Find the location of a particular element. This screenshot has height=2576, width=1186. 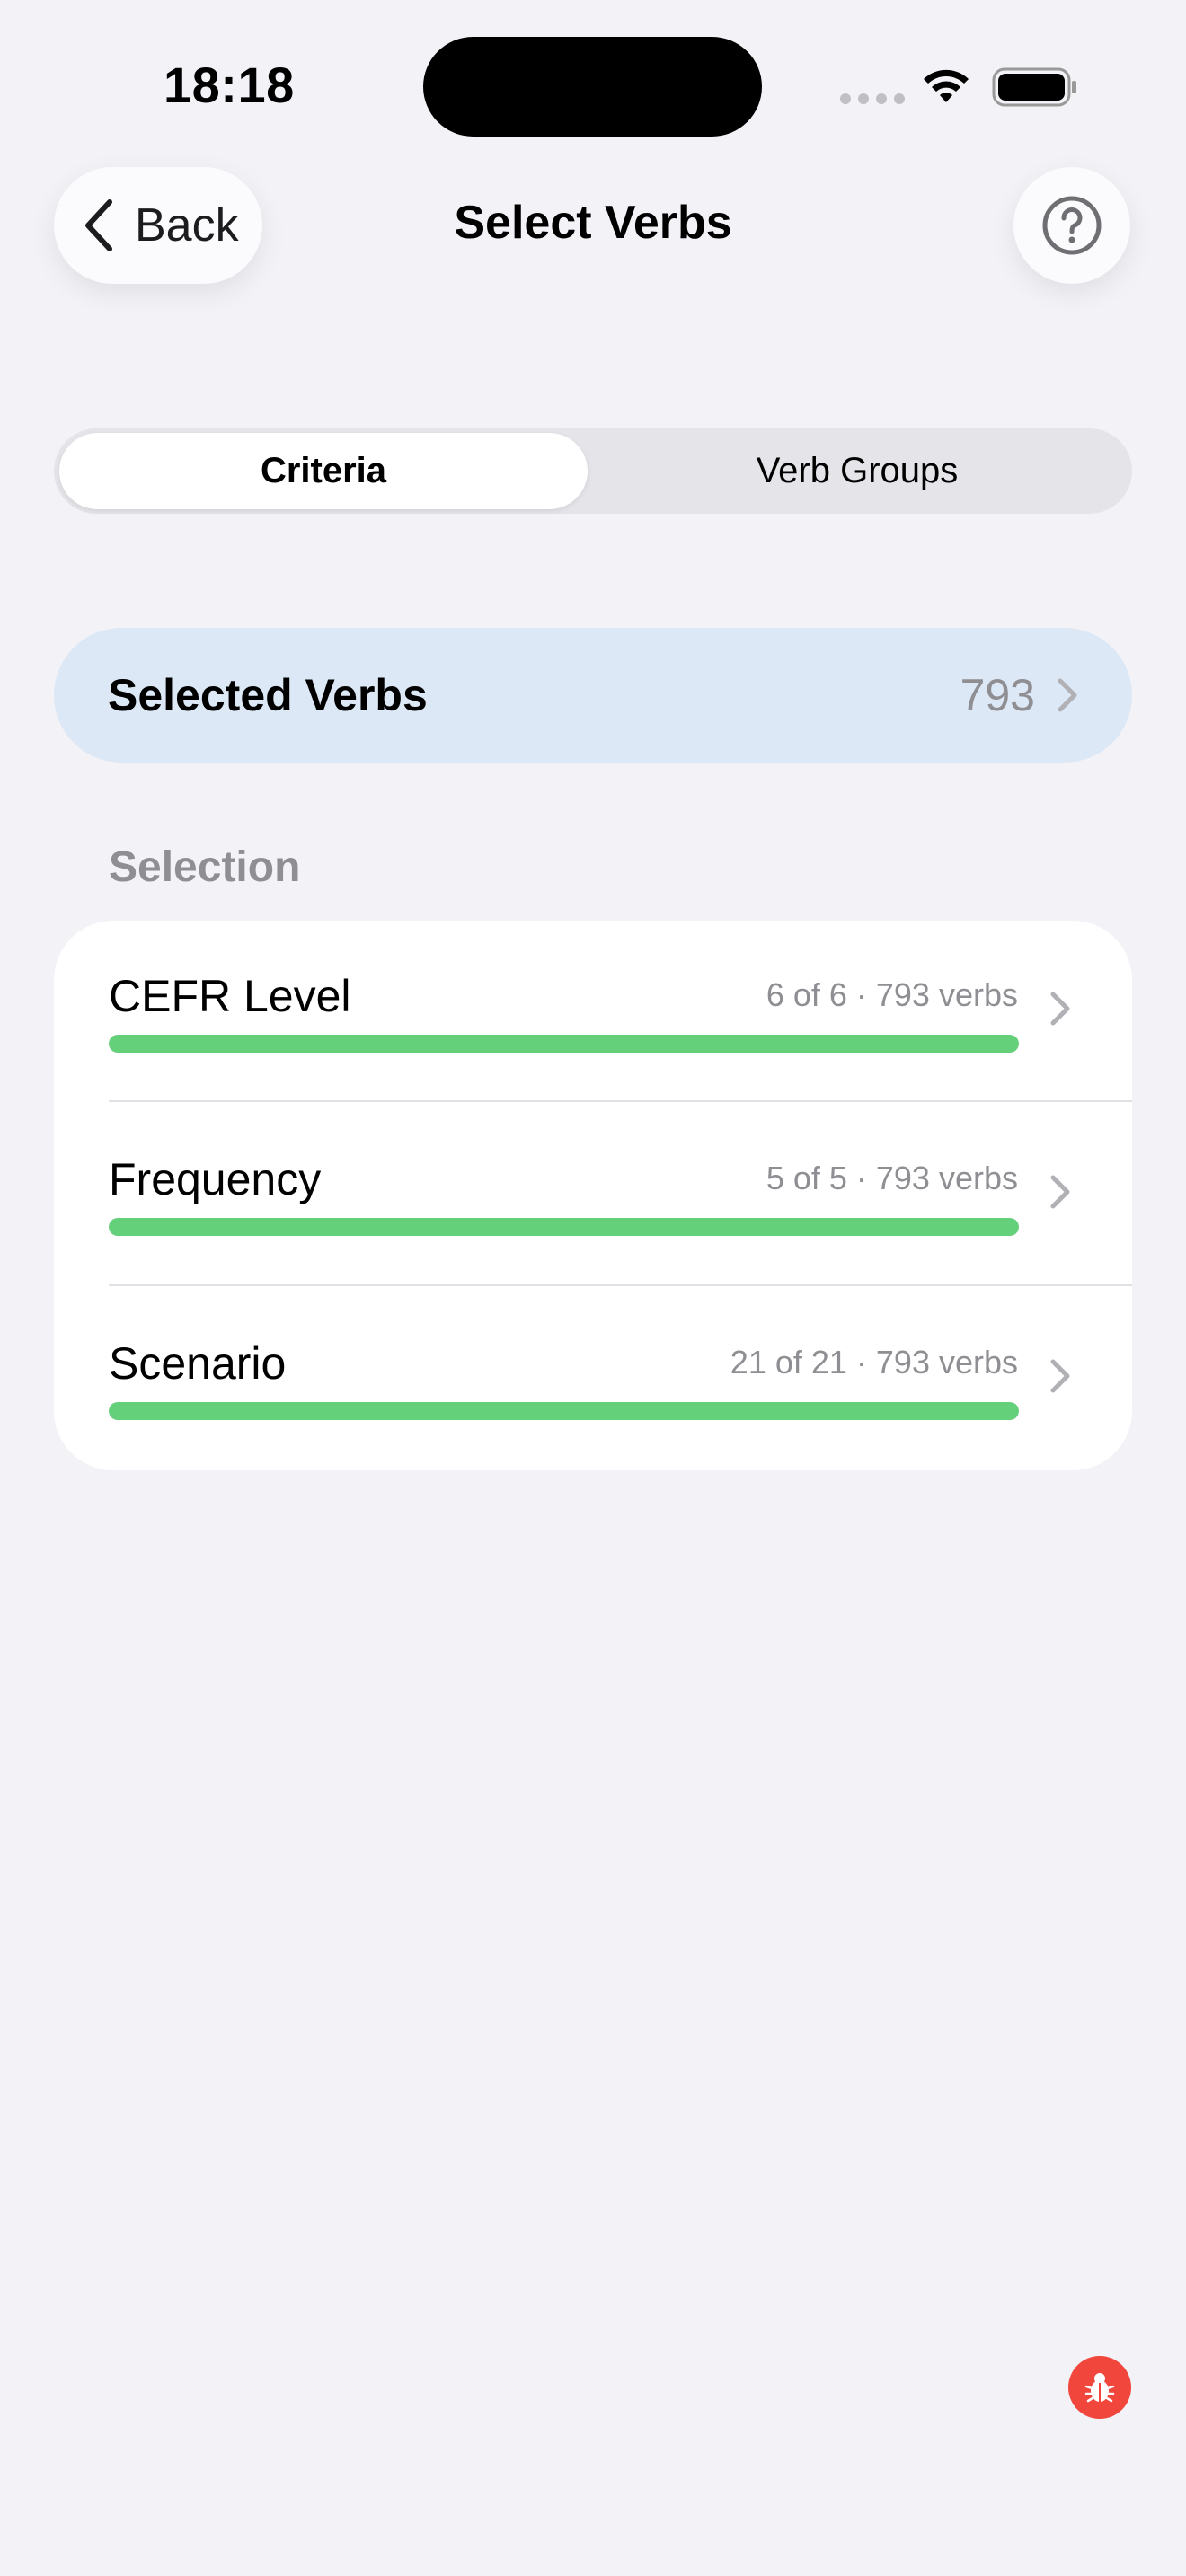

wifi-icon is located at coordinates (946, 85).